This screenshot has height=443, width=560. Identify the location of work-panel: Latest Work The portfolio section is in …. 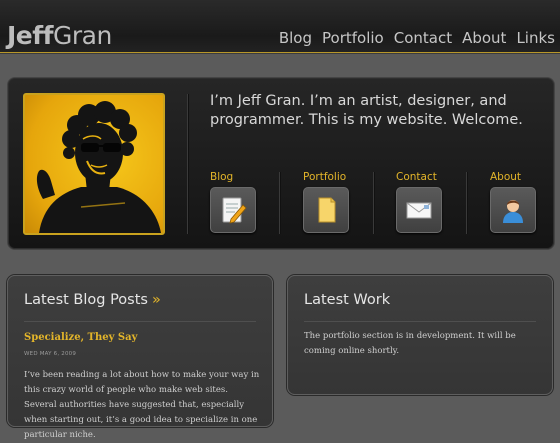
(420, 335).